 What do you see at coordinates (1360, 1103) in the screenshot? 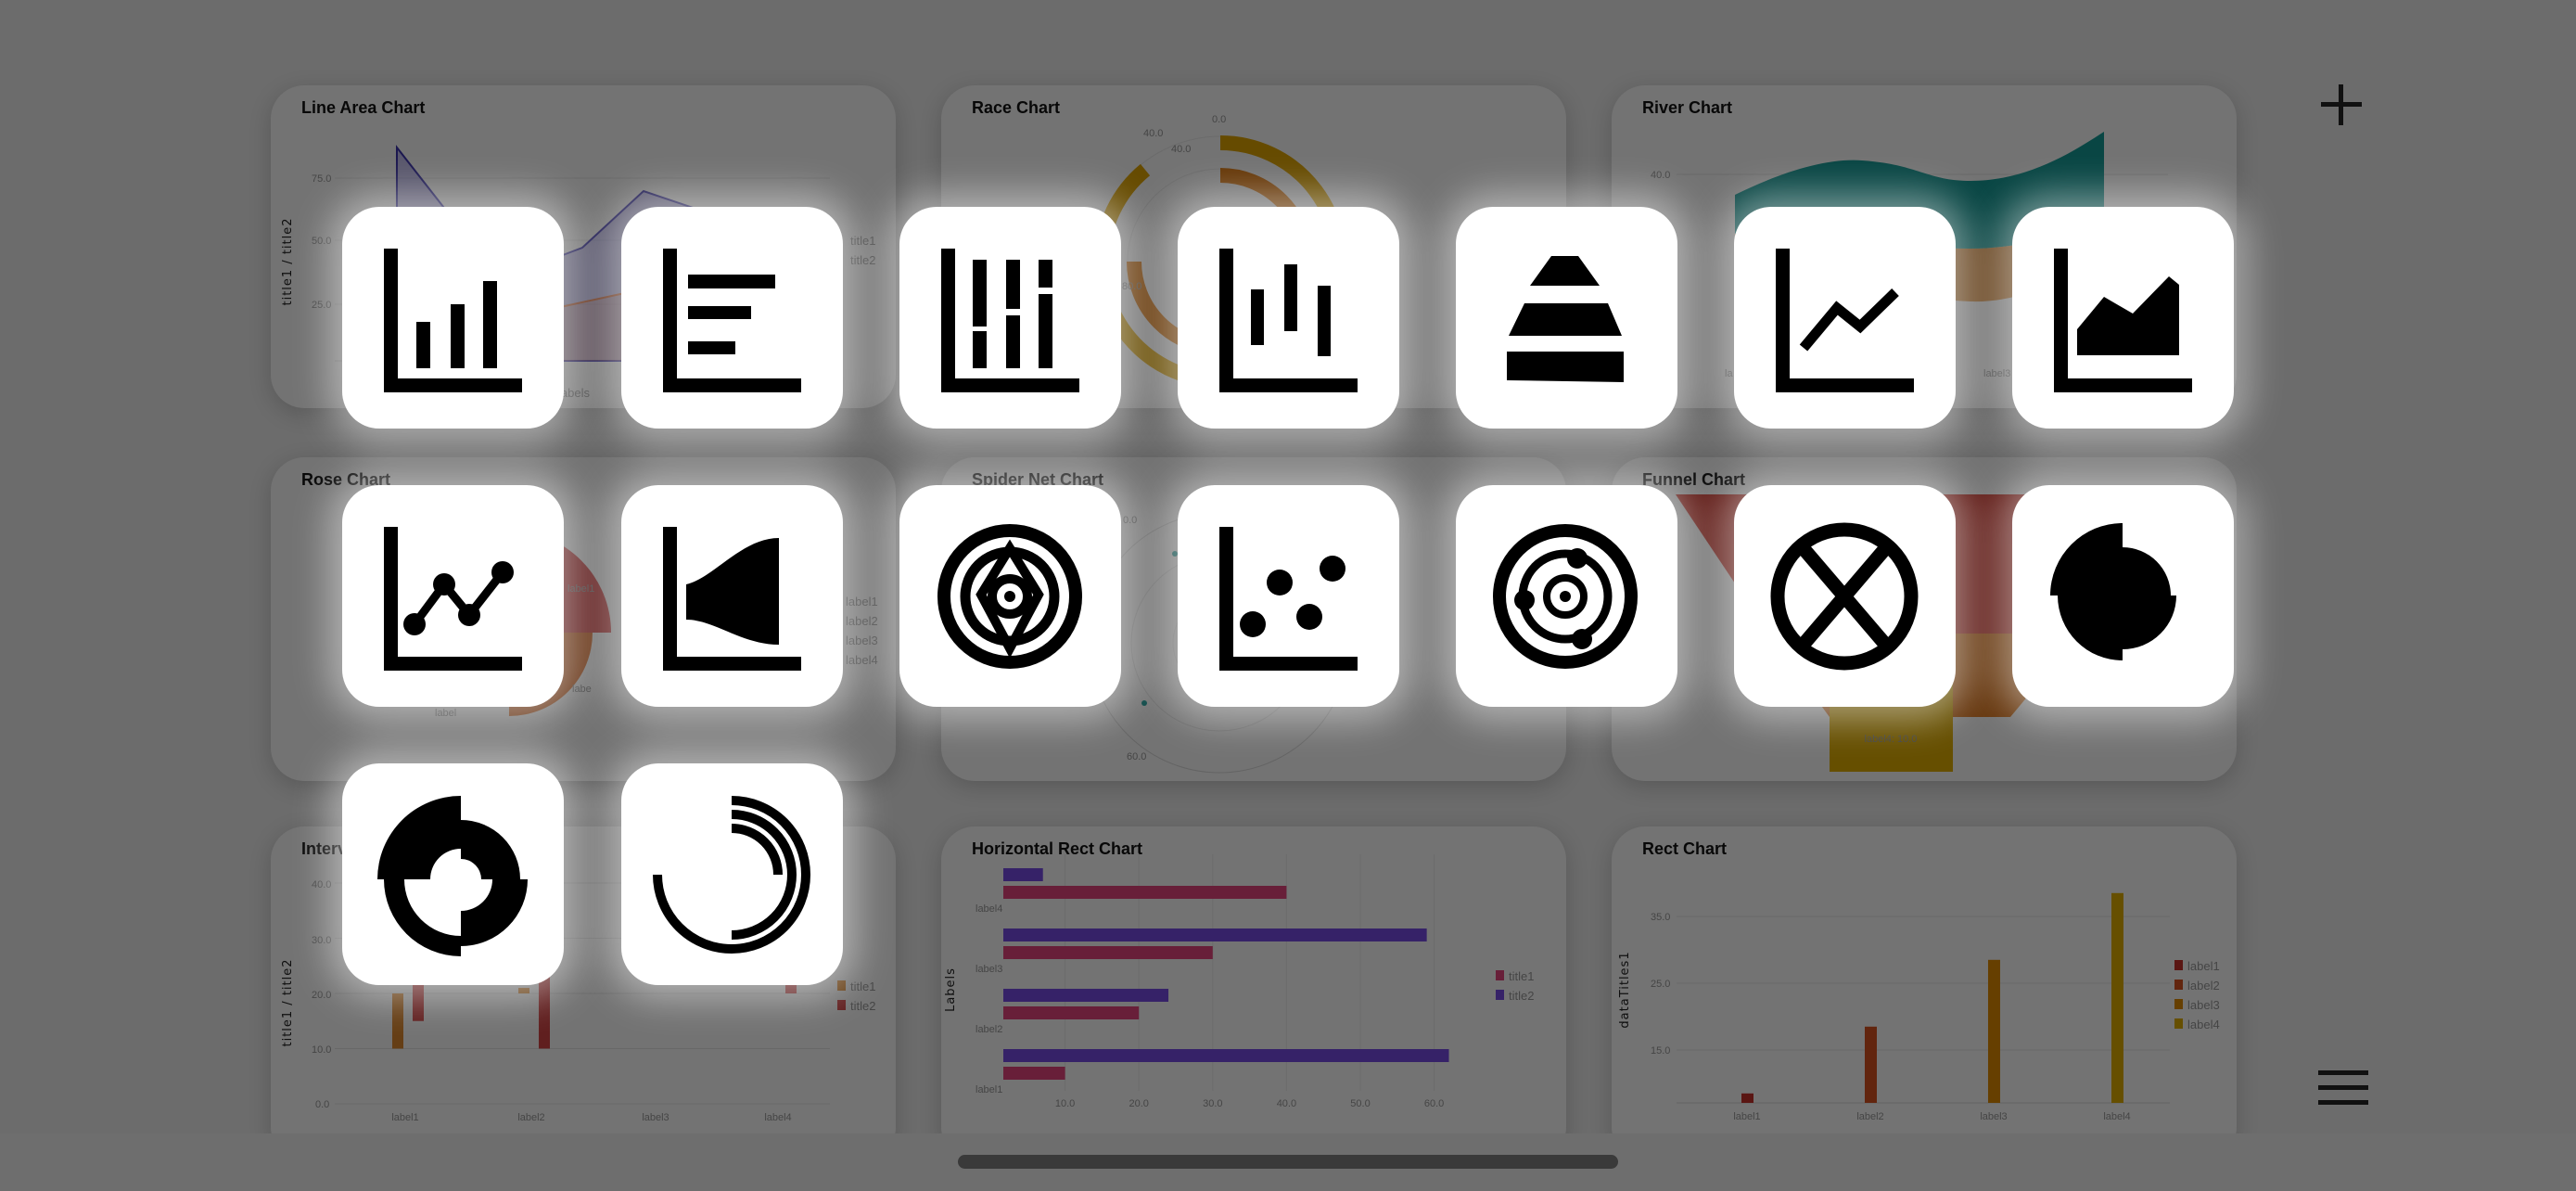
I see `x-tick: 50.0` at bounding box center [1360, 1103].